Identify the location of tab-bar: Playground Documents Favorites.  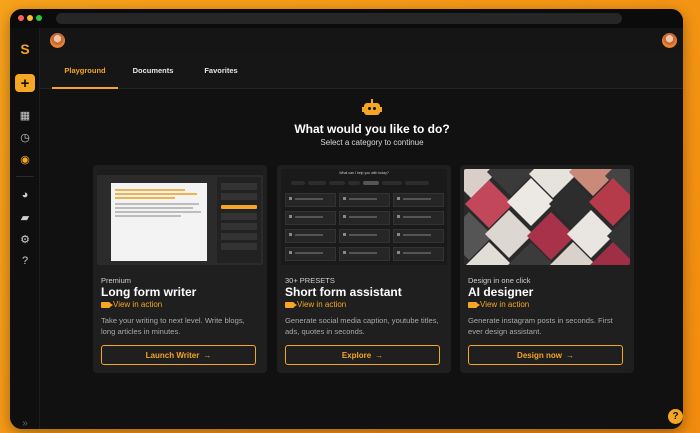
(361, 71).